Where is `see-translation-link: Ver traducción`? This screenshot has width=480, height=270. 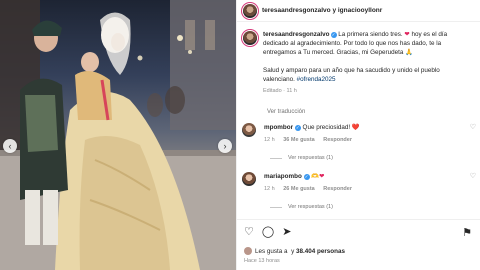
see-translation-link: Ver traducción is located at coordinates (286, 112).